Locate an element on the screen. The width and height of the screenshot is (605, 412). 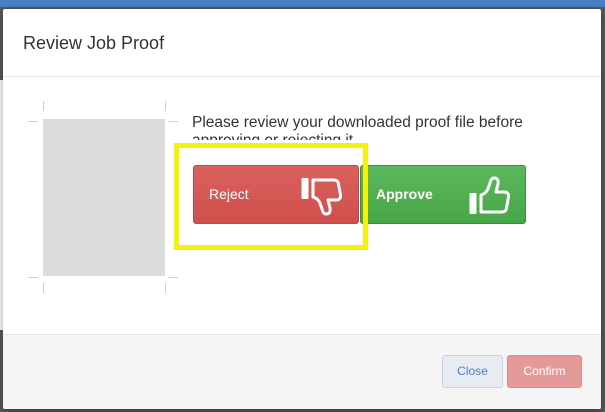
close-button: Close is located at coordinates (472, 371).